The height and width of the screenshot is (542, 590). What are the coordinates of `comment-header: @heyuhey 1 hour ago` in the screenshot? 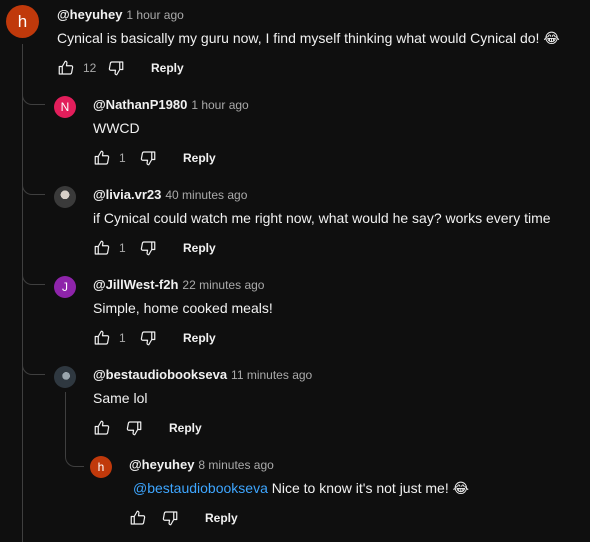 It's located at (120, 14).